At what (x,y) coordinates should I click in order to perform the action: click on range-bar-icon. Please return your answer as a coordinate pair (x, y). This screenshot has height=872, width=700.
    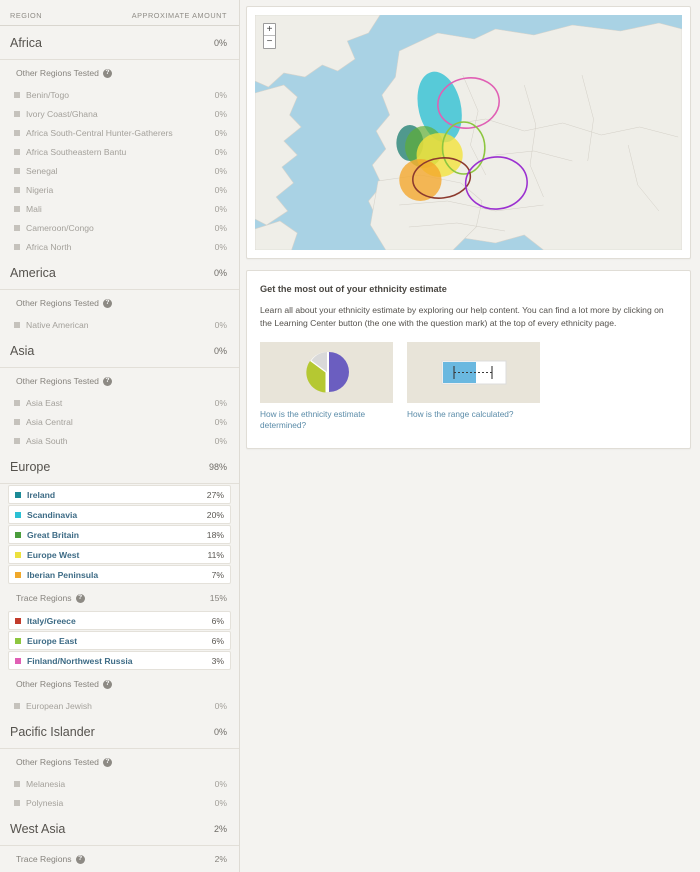
    Looking at the image, I should click on (473, 372).